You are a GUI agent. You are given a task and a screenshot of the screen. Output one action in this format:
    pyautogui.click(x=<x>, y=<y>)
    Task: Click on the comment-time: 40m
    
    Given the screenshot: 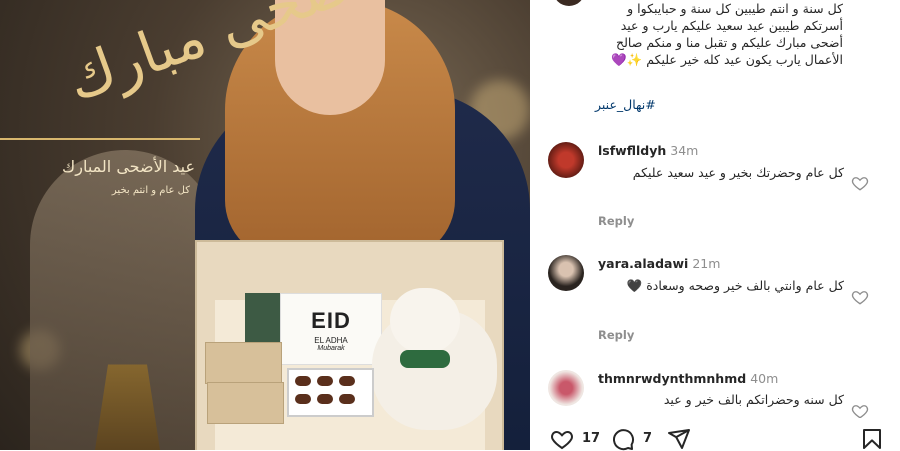 What is the action you would take?
    pyautogui.click(x=764, y=378)
    